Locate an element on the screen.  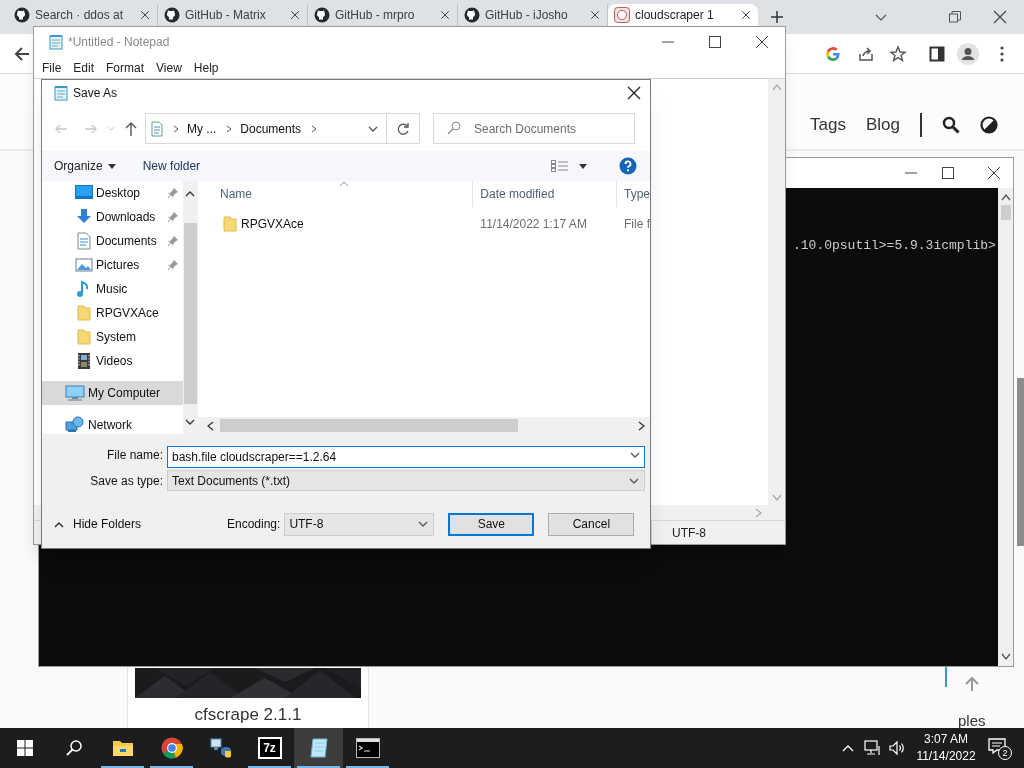
volume-icon is located at coordinates (897, 748).